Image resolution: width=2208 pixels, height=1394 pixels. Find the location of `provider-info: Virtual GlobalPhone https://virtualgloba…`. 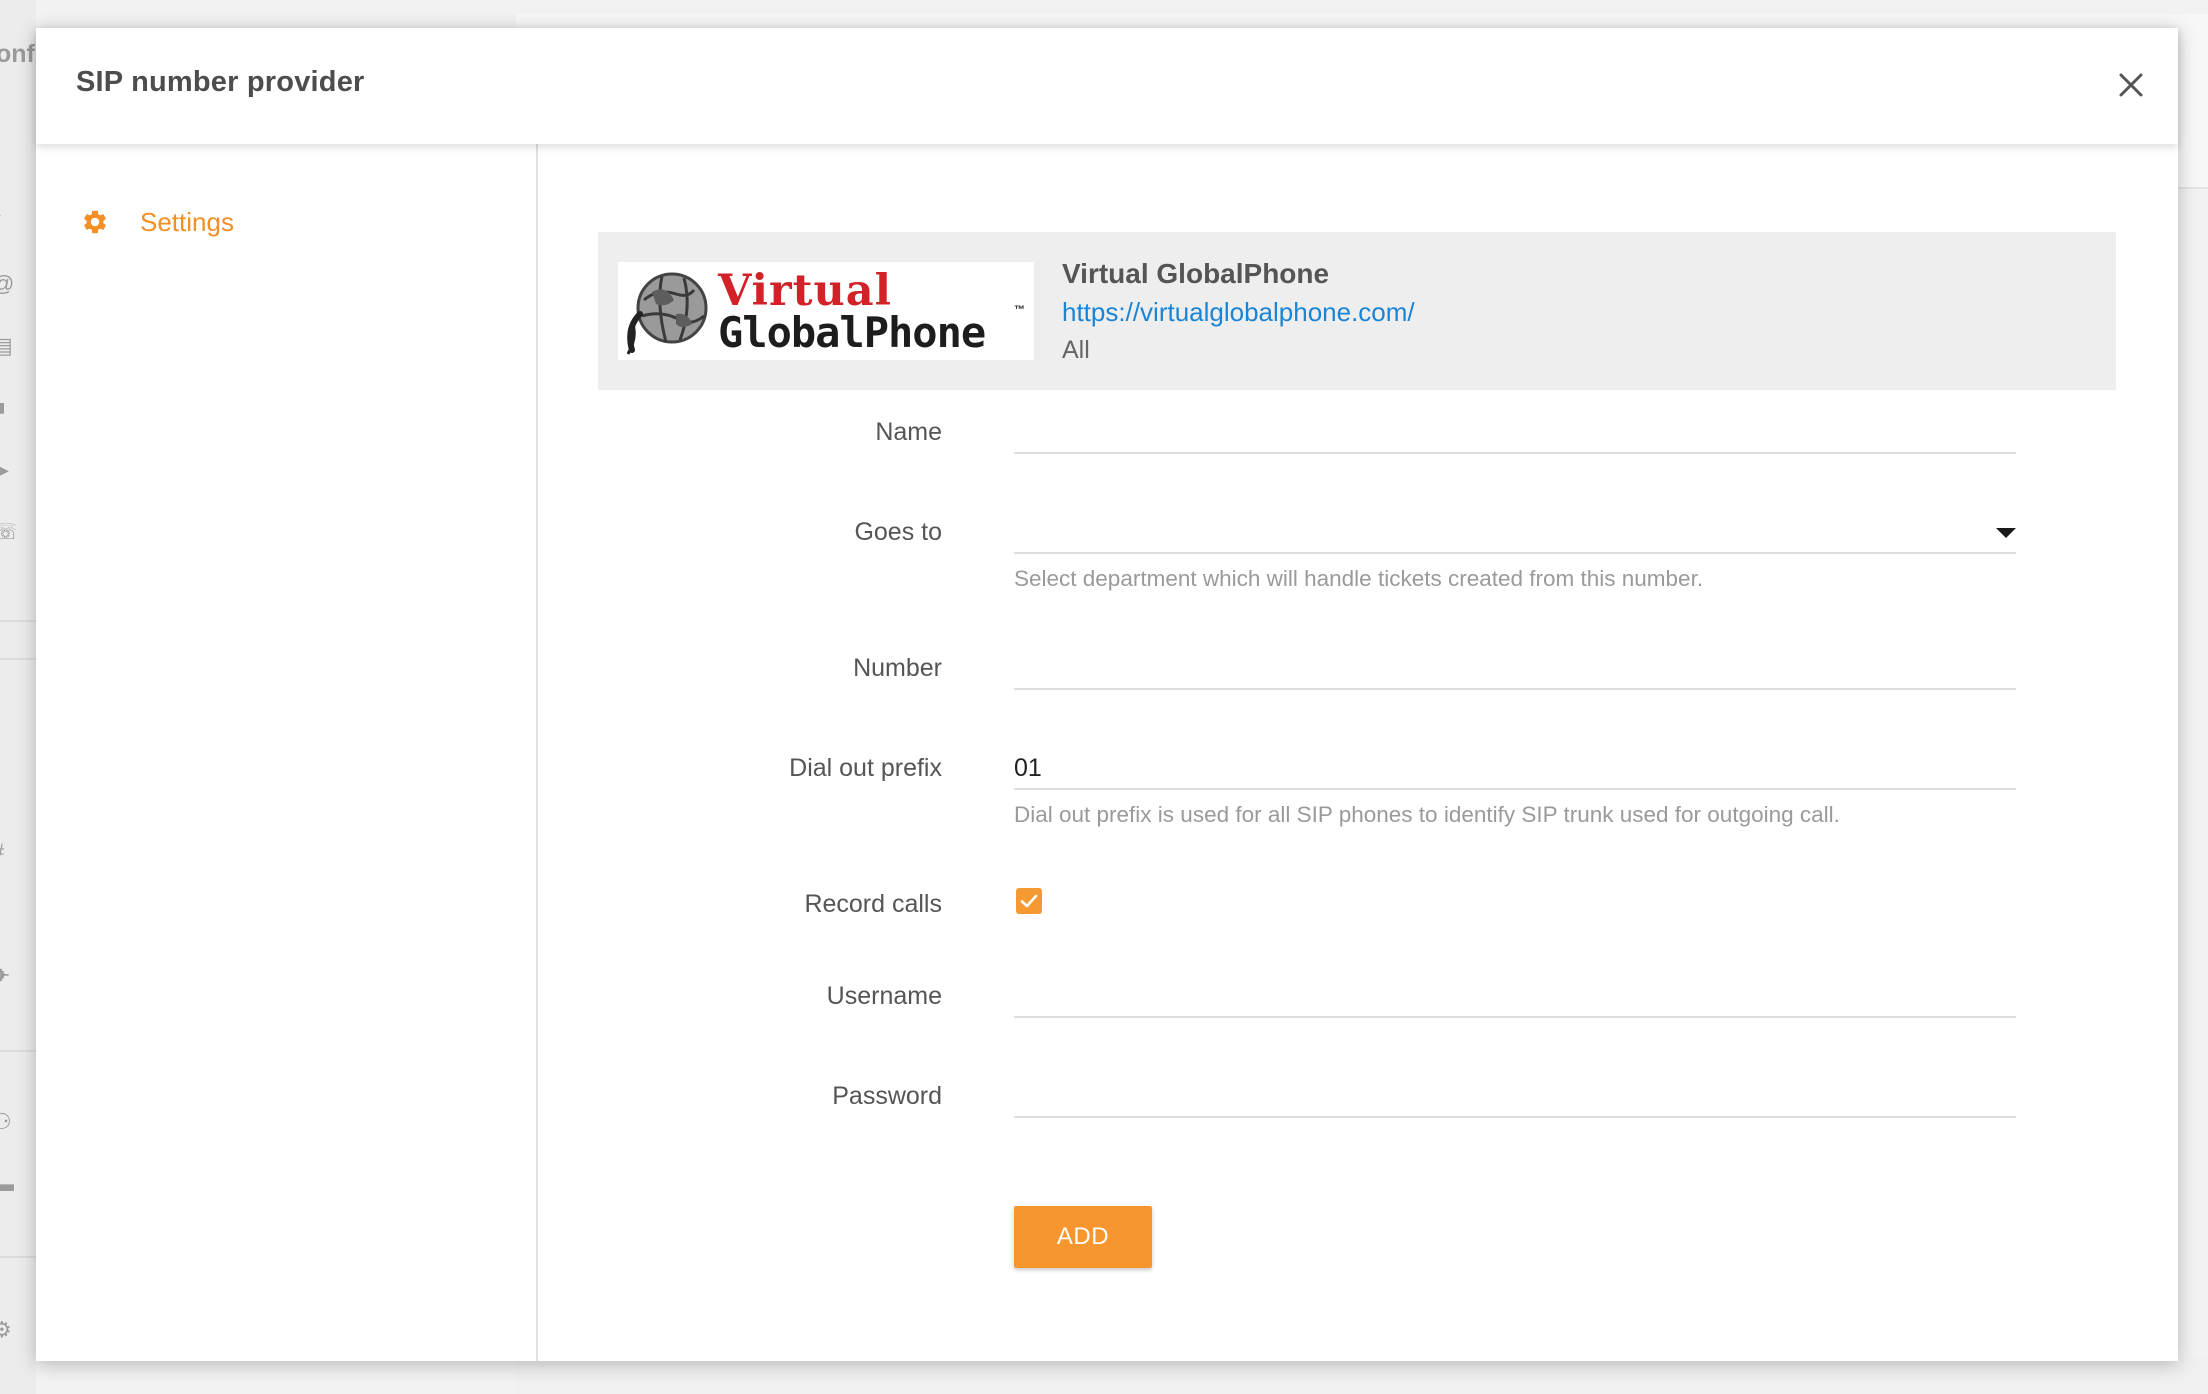

provider-info: Virtual GlobalPhone https://virtualgloba… is located at coordinates (1238, 312).